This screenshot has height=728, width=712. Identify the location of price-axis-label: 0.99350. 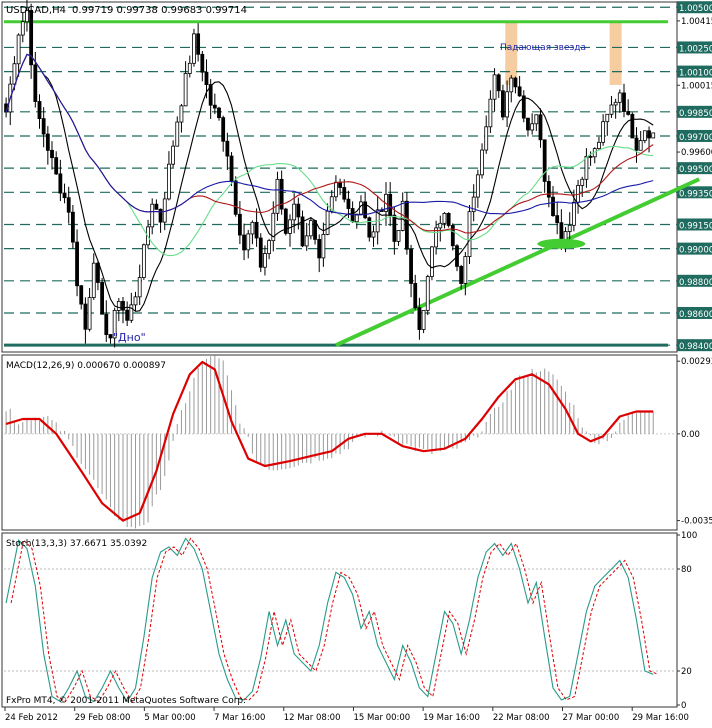
(695, 194).